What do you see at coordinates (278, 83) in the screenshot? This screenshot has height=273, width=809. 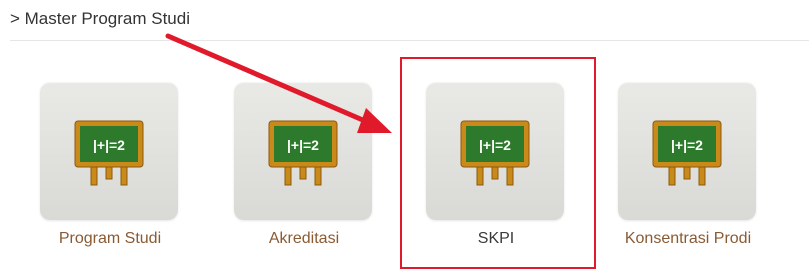 I see `annotation-arrow-icon` at bounding box center [278, 83].